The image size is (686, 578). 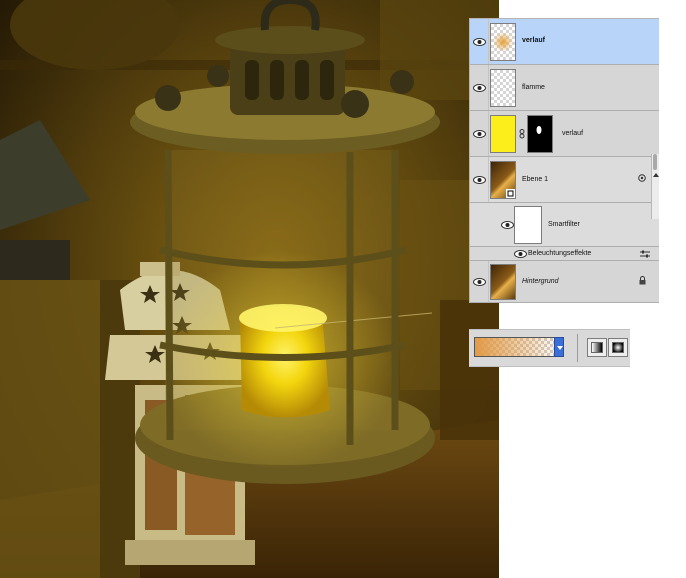 I want to click on gradient-dropdown-arrow-icon, so click(x=559, y=347).